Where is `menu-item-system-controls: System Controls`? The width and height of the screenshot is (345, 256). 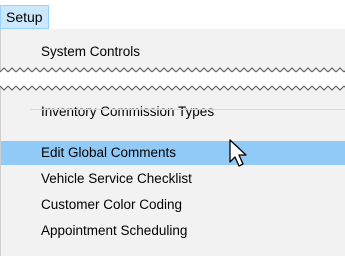
menu-item-system-controls: System Controls is located at coordinates (173, 52).